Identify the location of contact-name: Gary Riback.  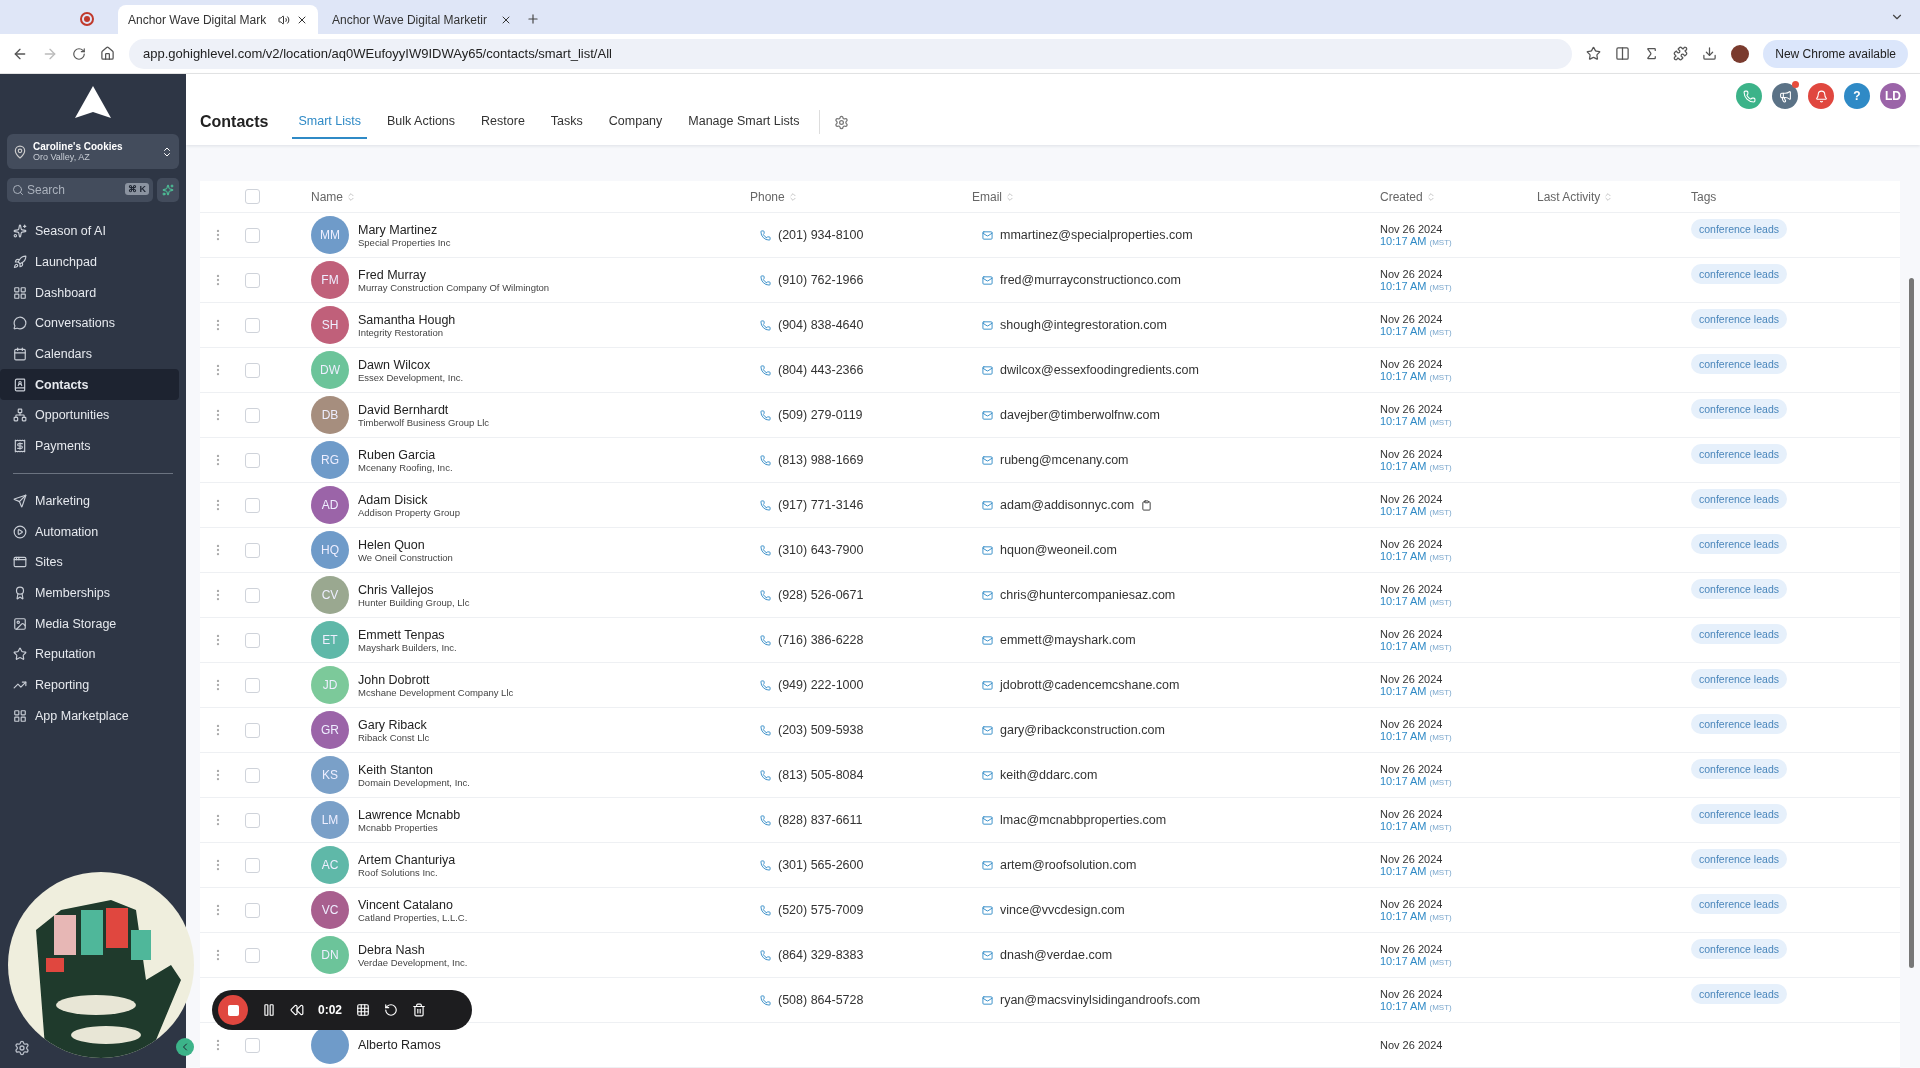
(394, 724).